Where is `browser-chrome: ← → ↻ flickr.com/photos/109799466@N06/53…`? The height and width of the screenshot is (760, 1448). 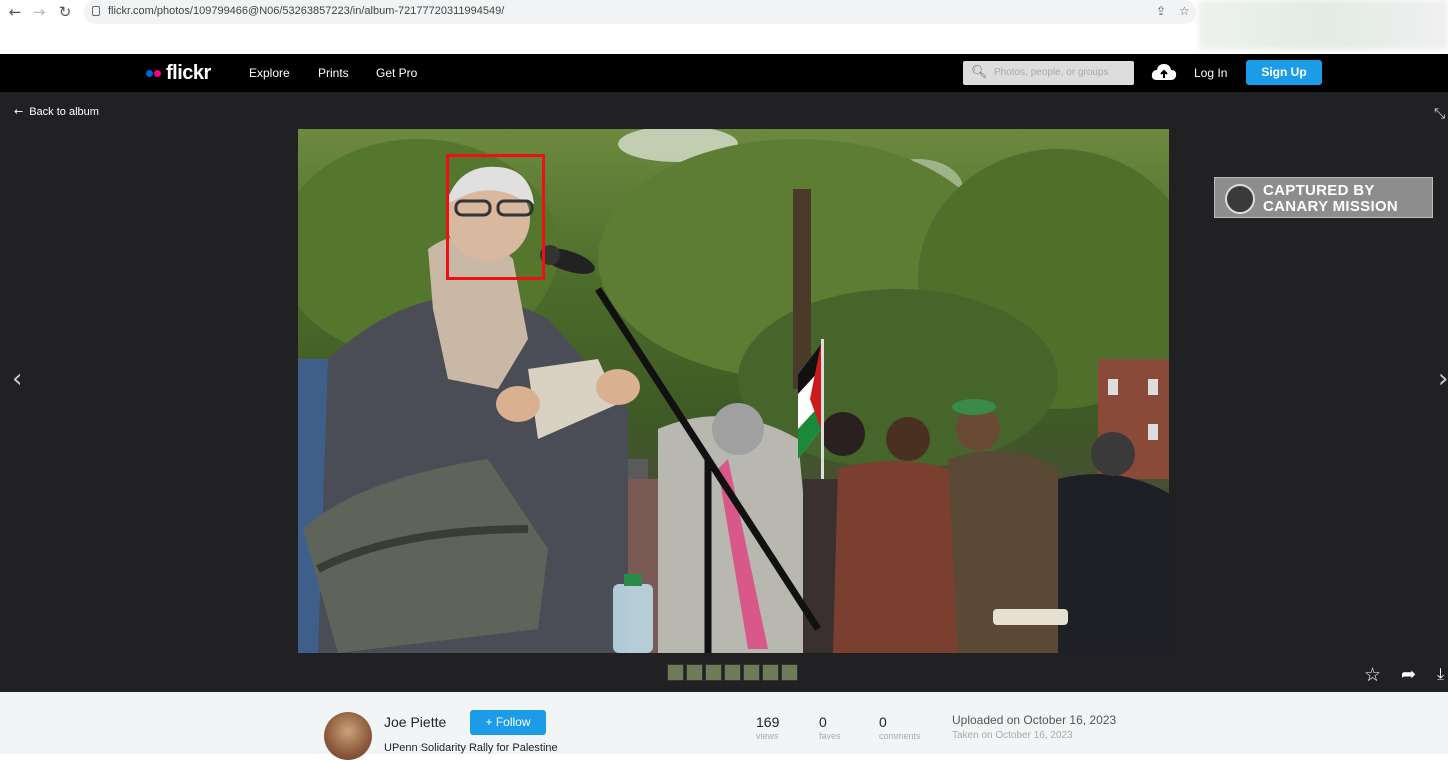
browser-chrome: ← → ↻ flickr.com/photos/109799466@N06/53… is located at coordinates (724, 27).